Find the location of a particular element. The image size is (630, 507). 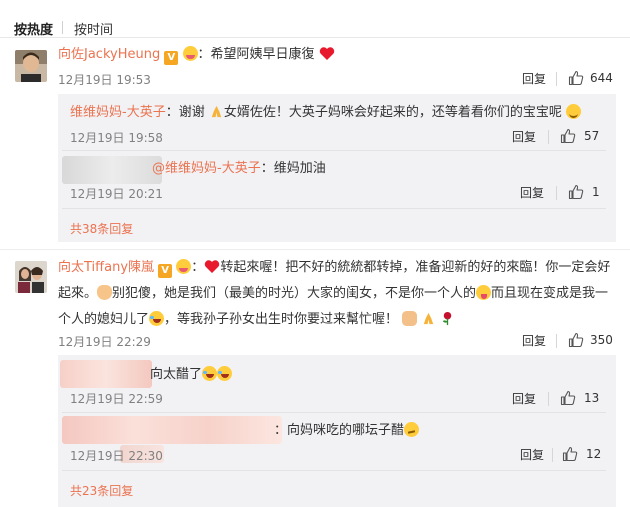

sort-by-hot-tab: 按热度 is located at coordinates (33, 28).